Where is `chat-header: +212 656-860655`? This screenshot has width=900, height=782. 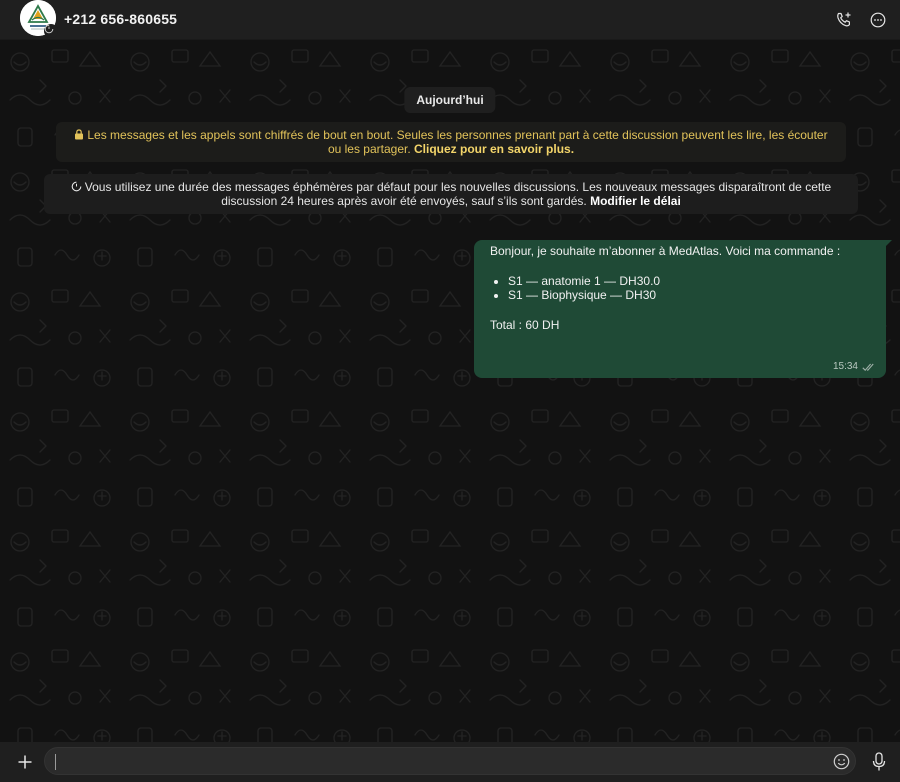 chat-header: +212 656-860655 is located at coordinates (450, 20).